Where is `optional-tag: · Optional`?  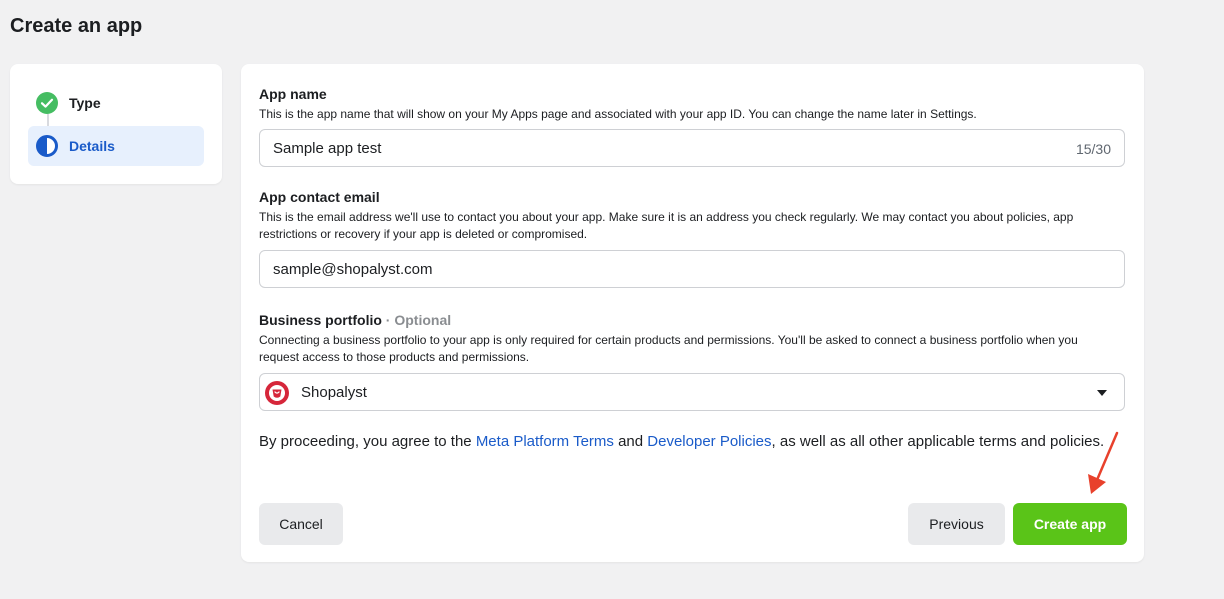
optional-tag: · Optional is located at coordinates (418, 320).